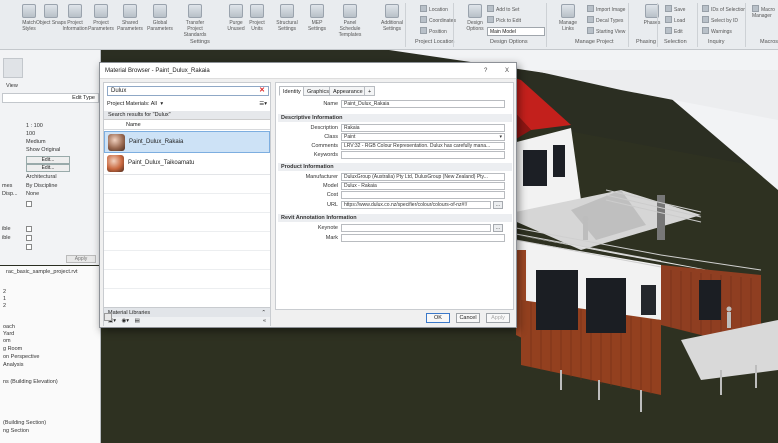  What do you see at coordinates (41, 177) in the screenshot?
I see `property-value: Architectural` at bounding box center [41, 177].